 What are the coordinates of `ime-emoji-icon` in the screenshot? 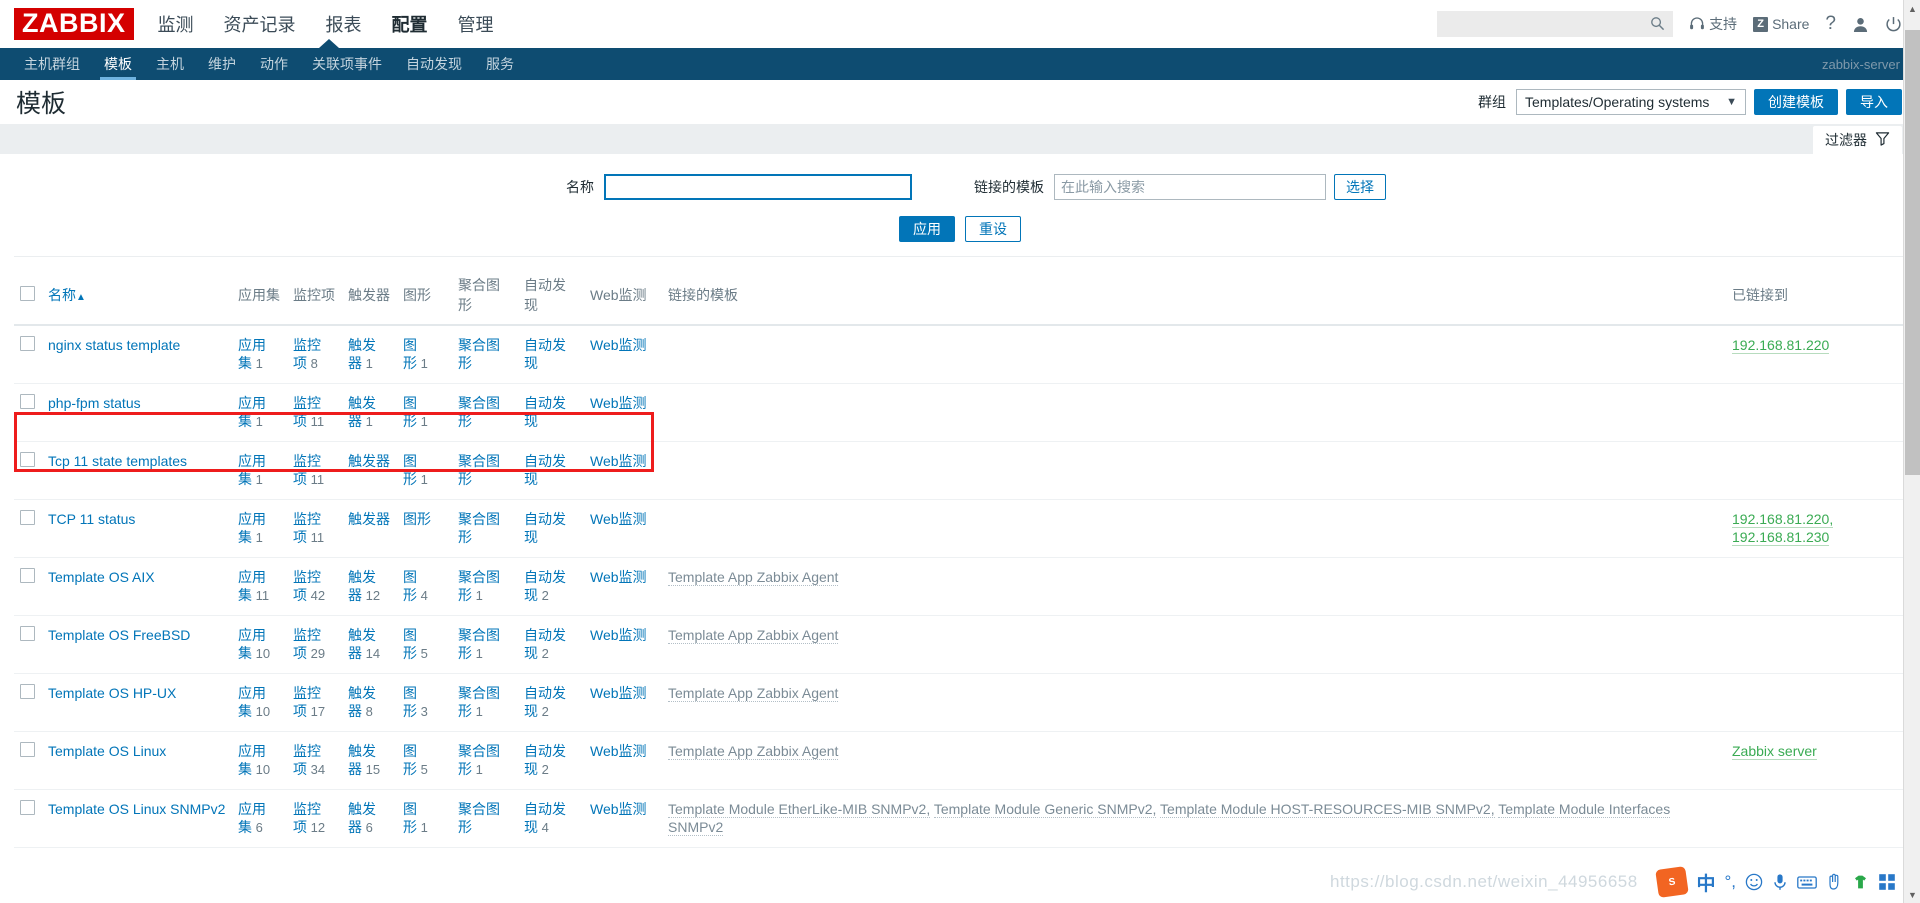 It's located at (1754, 882).